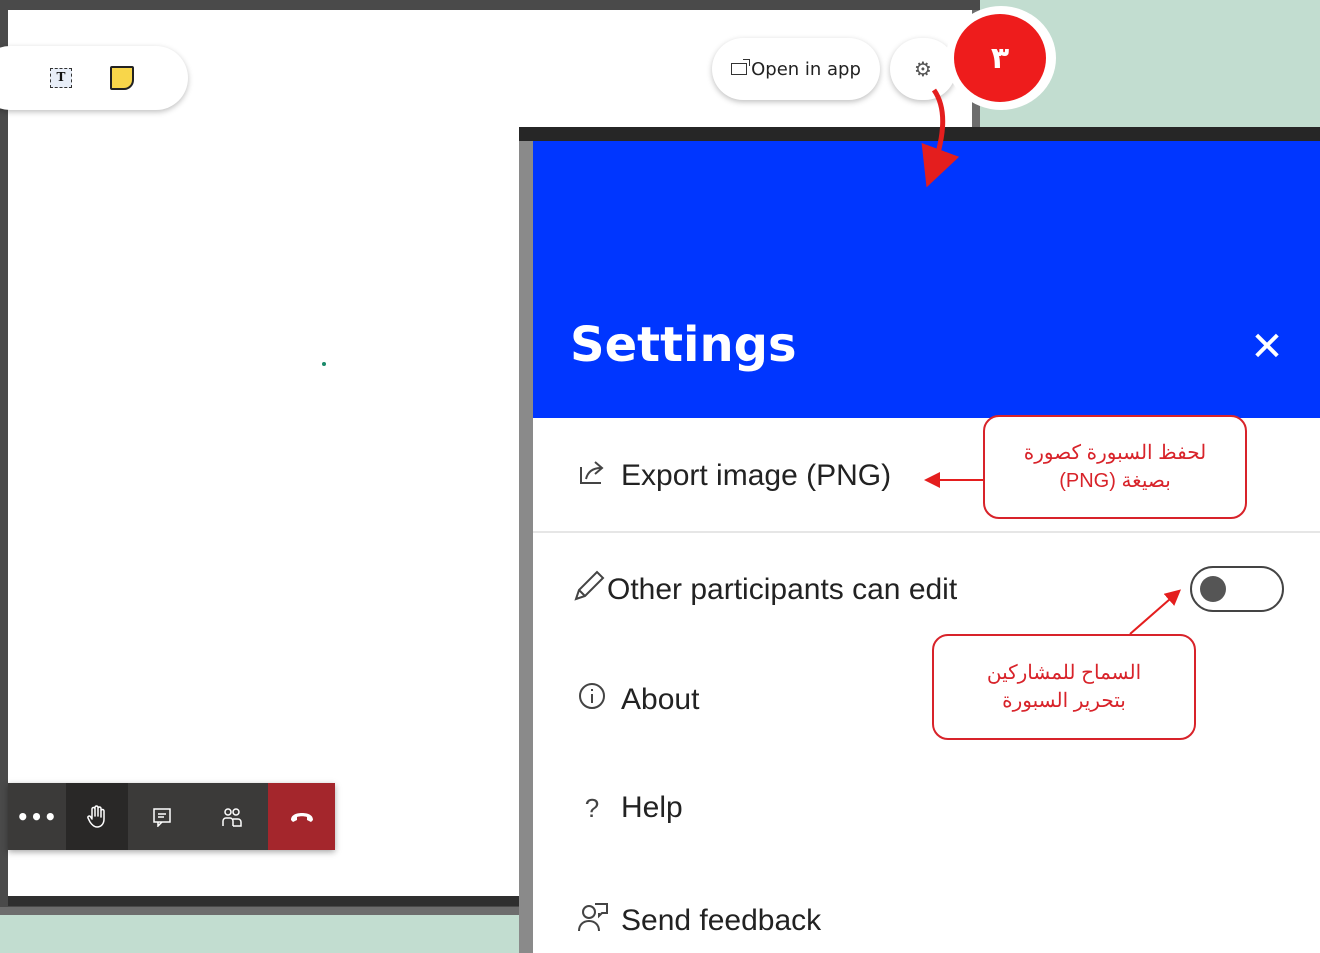 The width and height of the screenshot is (1320, 953). What do you see at coordinates (741, 67) in the screenshot?
I see `open-external-icon` at bounding box center [741, 67].